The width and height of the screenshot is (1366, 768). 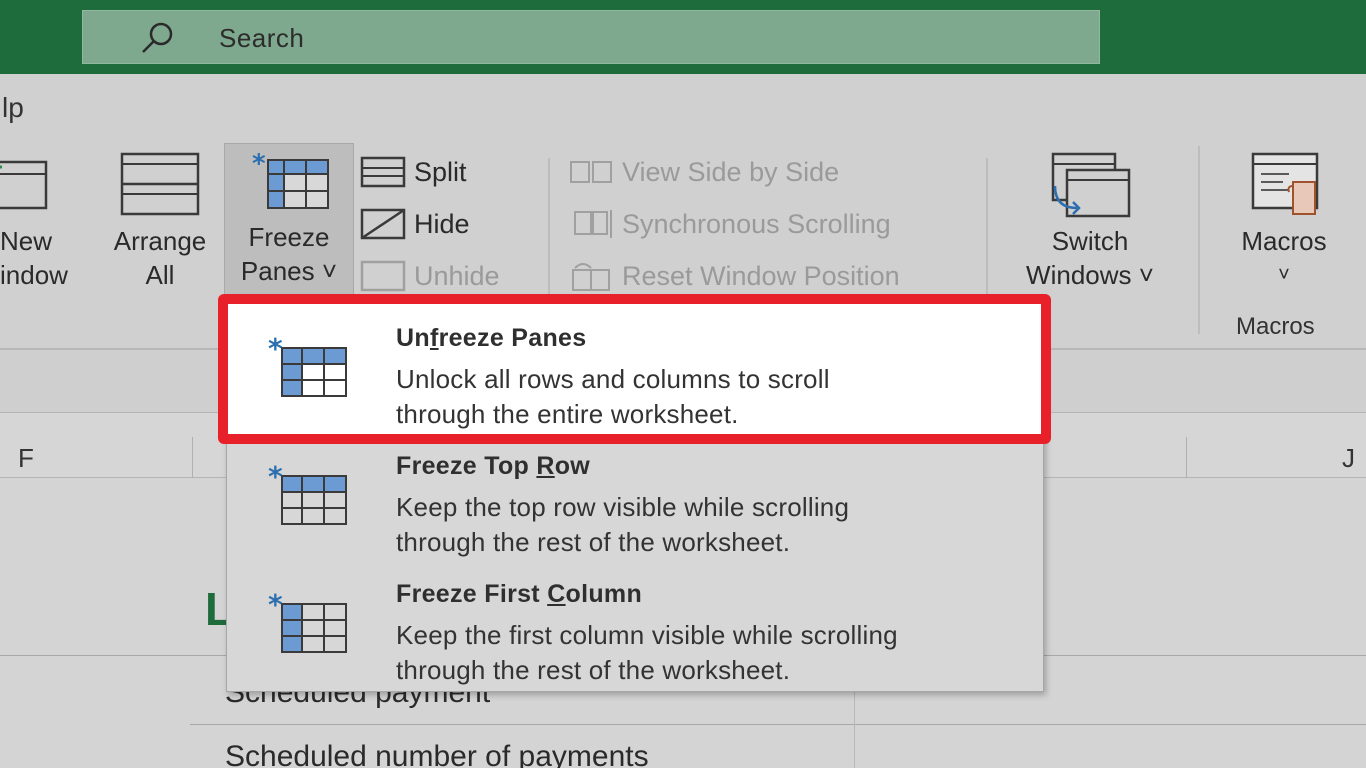 What do you see at coordinates (1090, 241) in the screenshot?
I see `switch-windows-label-1: Switch` at bounding box center [1090, 241].